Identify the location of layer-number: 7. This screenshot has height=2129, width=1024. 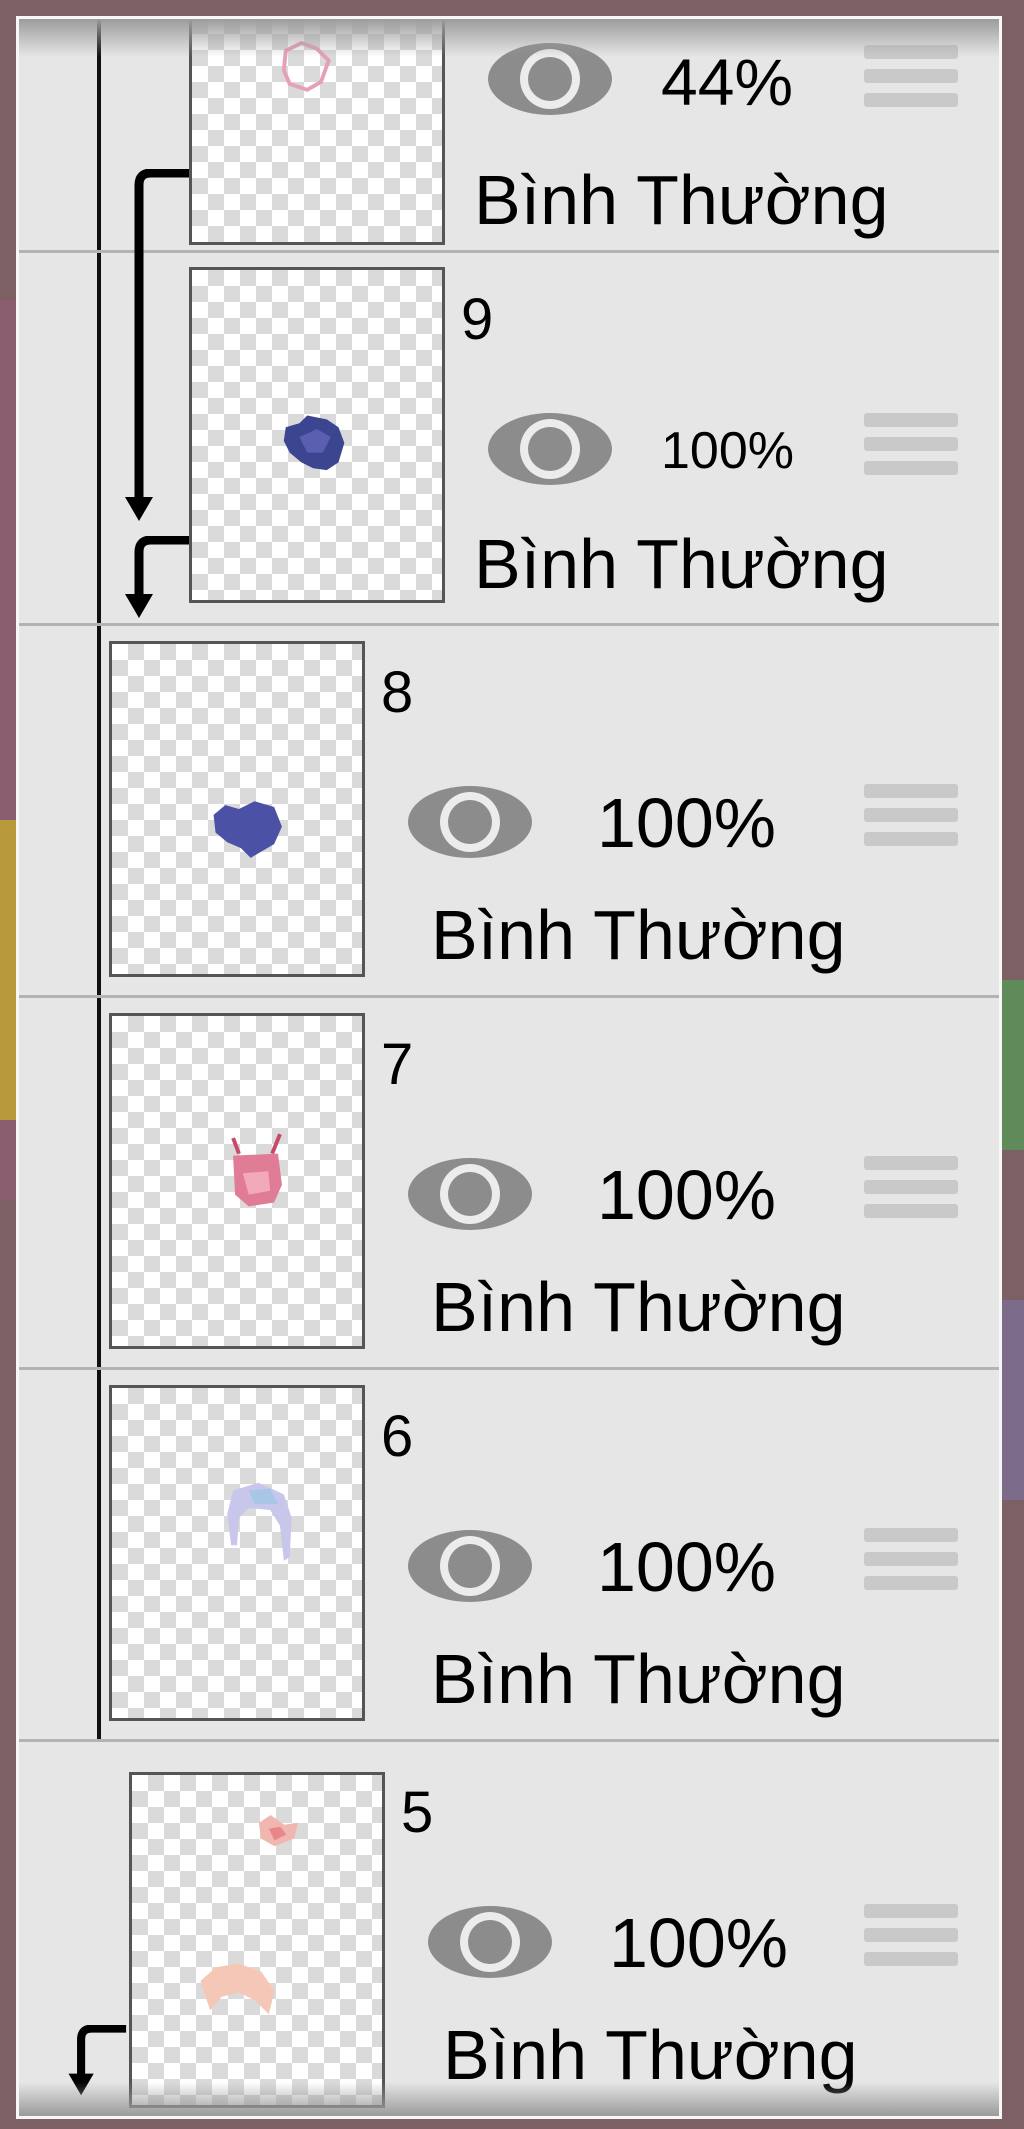
(397, 1064).